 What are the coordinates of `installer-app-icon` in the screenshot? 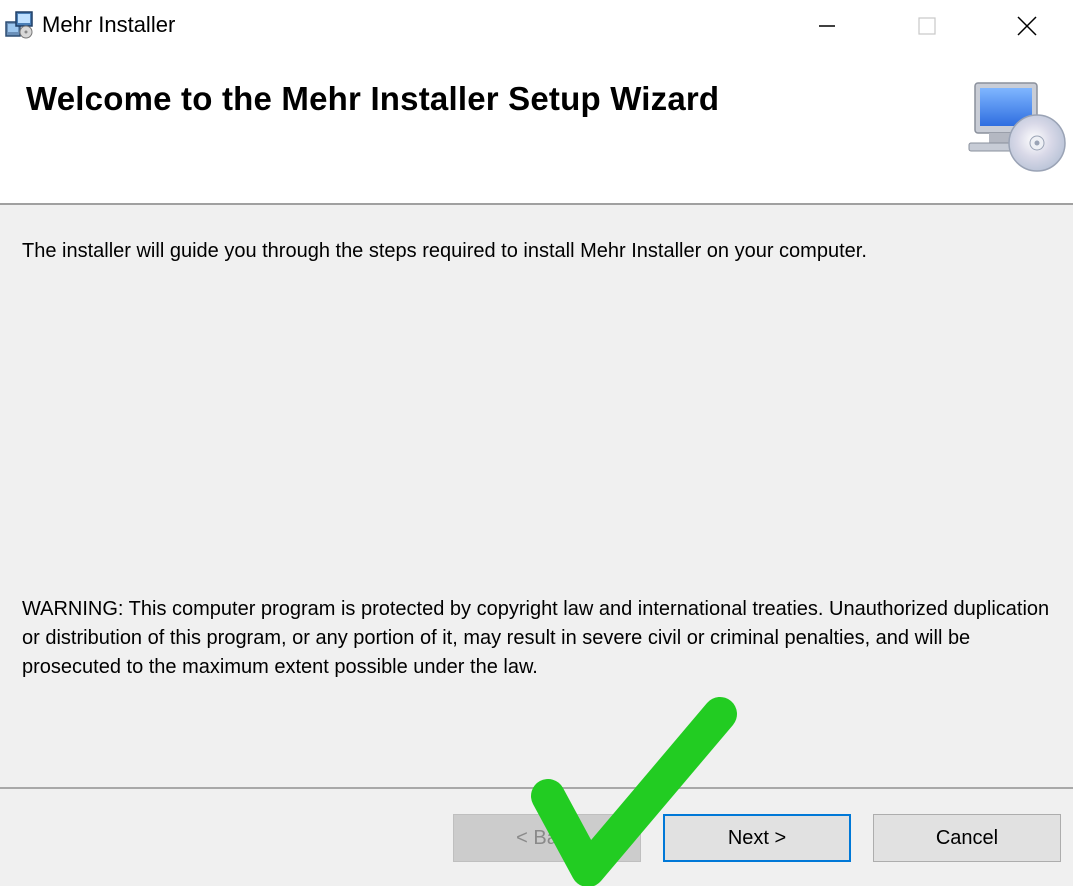 It's located at (19, 25).